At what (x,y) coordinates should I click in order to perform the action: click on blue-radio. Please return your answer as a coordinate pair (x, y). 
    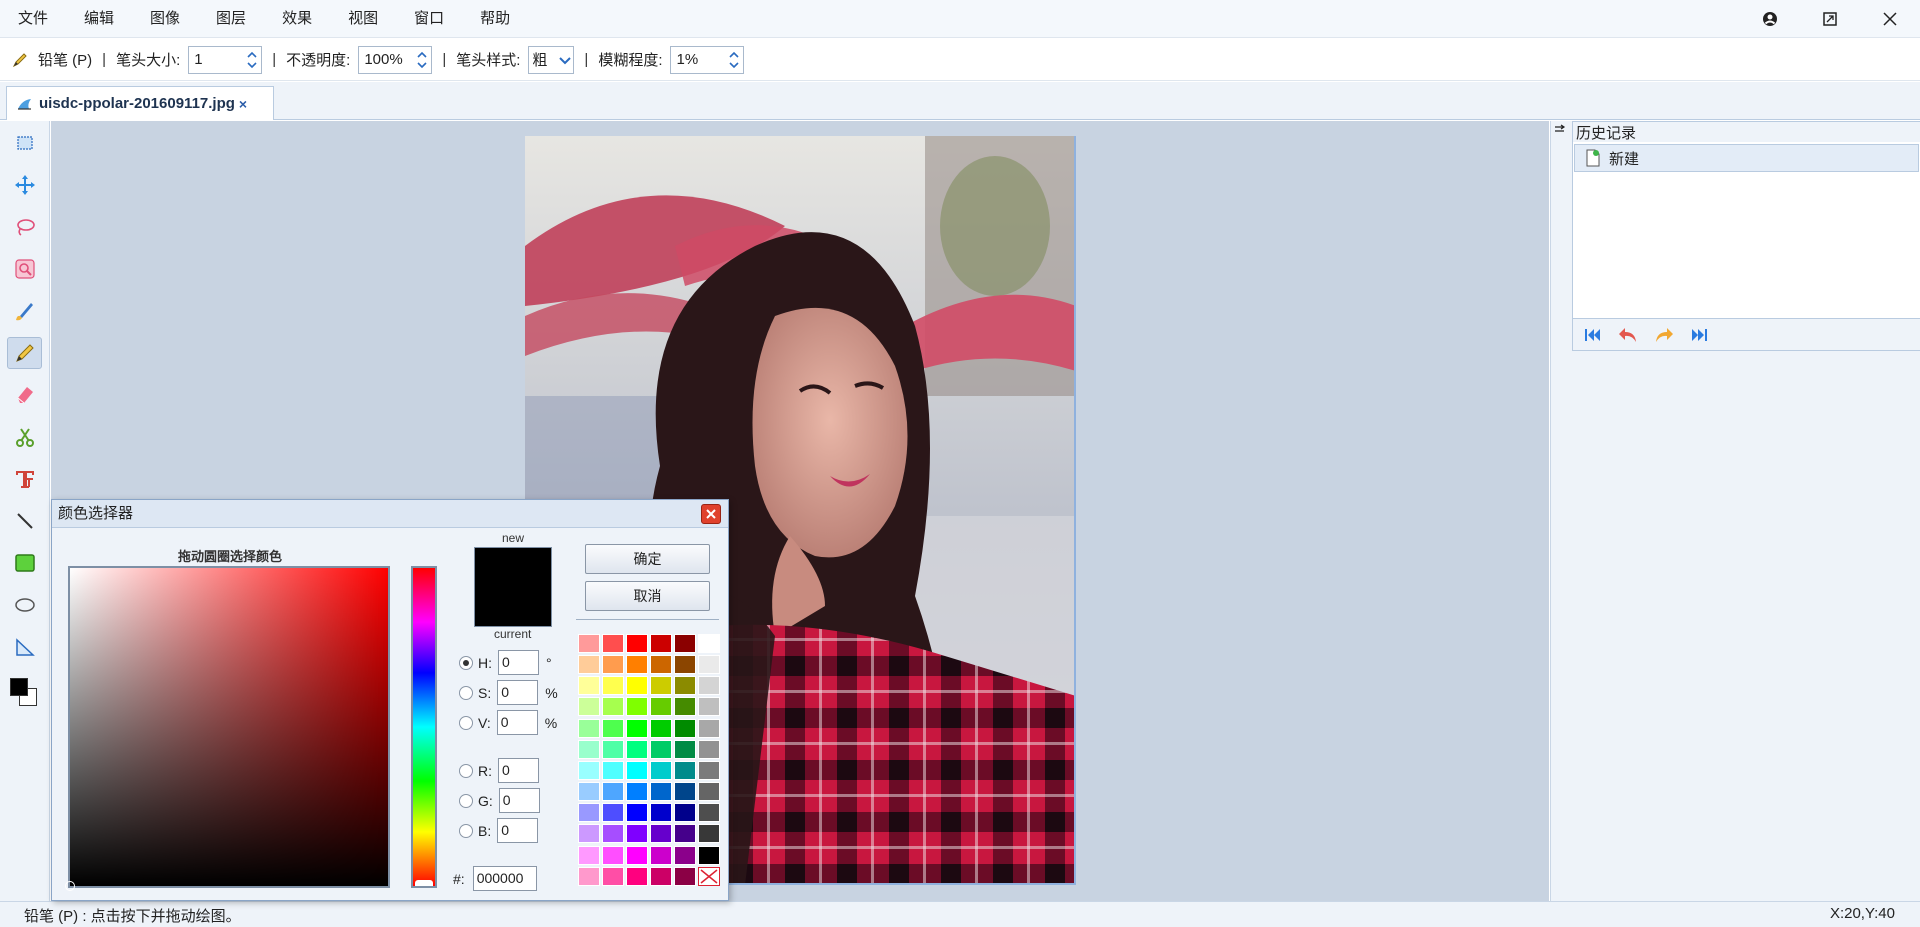
    Looking at the image, I should click on (466, 830).